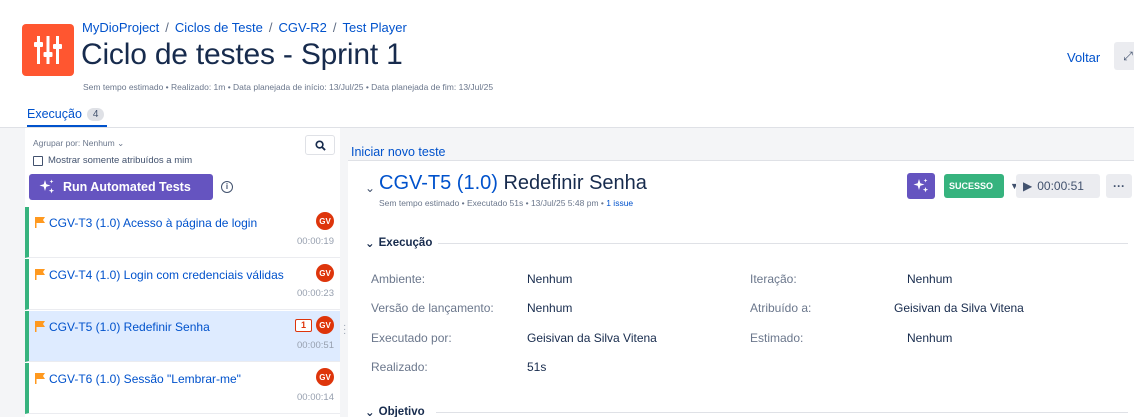 The width and height of the screenshot is (1134, 417). What do you see at coordinates (315, 397) in the screenshot?
I see `test-item-time: 00:00:14` at bounding box center [315, 397].